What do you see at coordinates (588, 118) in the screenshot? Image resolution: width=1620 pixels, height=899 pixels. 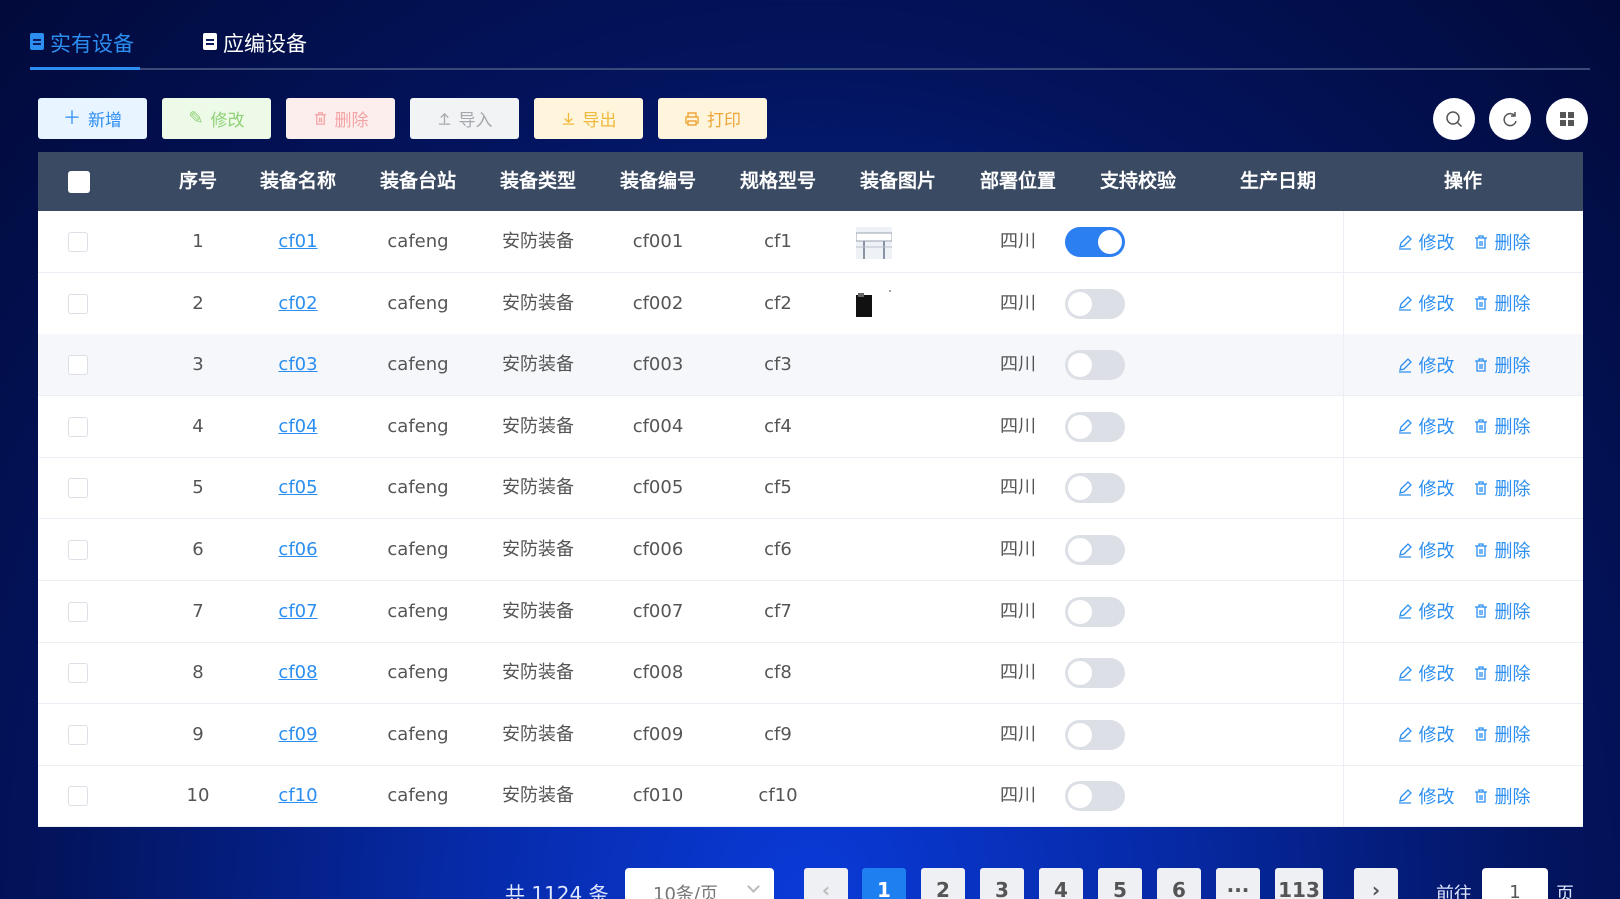 I see `export-button: 导出` at bounding box center [588, 118].